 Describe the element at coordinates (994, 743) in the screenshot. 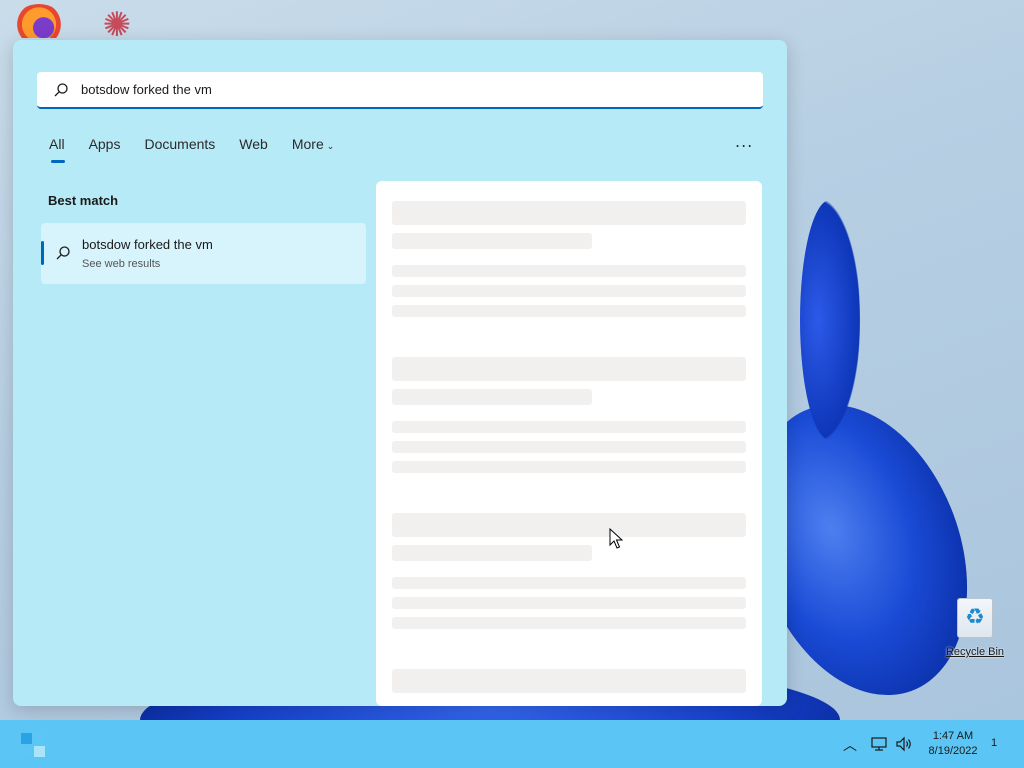

I see `notification-badge: 1` at that location.